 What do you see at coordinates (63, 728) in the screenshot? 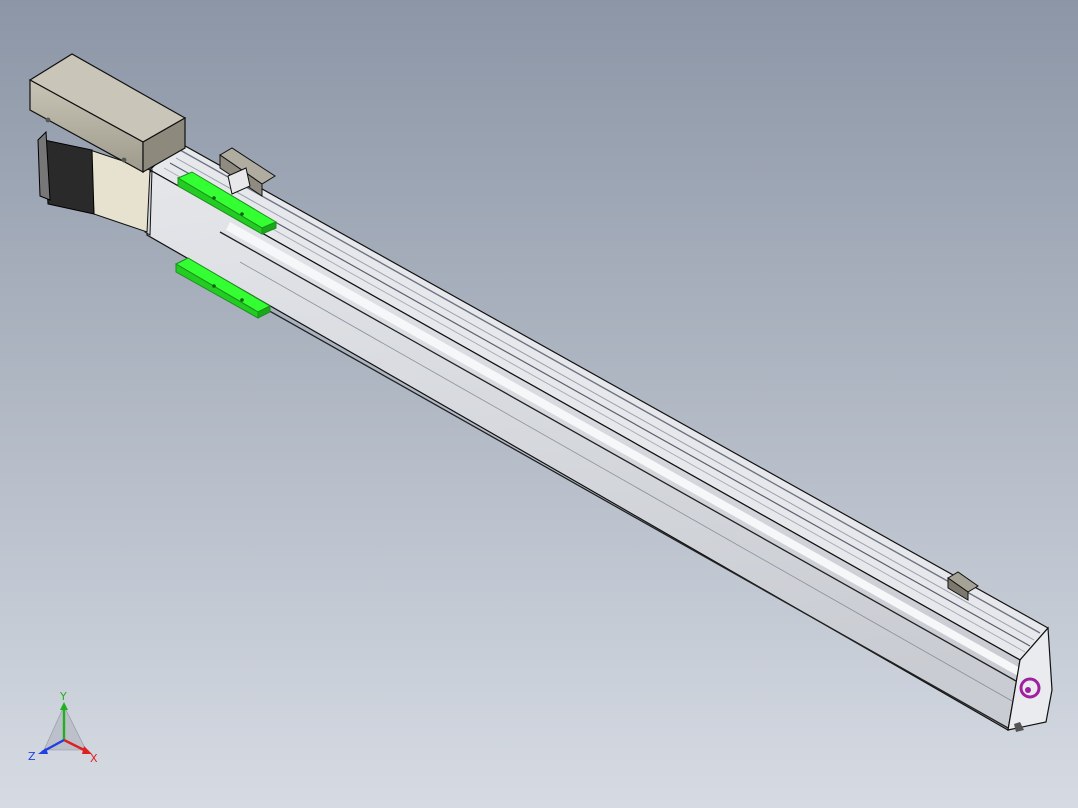
I see `axis-triad: Y X Z` at bounding box center [63, 728].